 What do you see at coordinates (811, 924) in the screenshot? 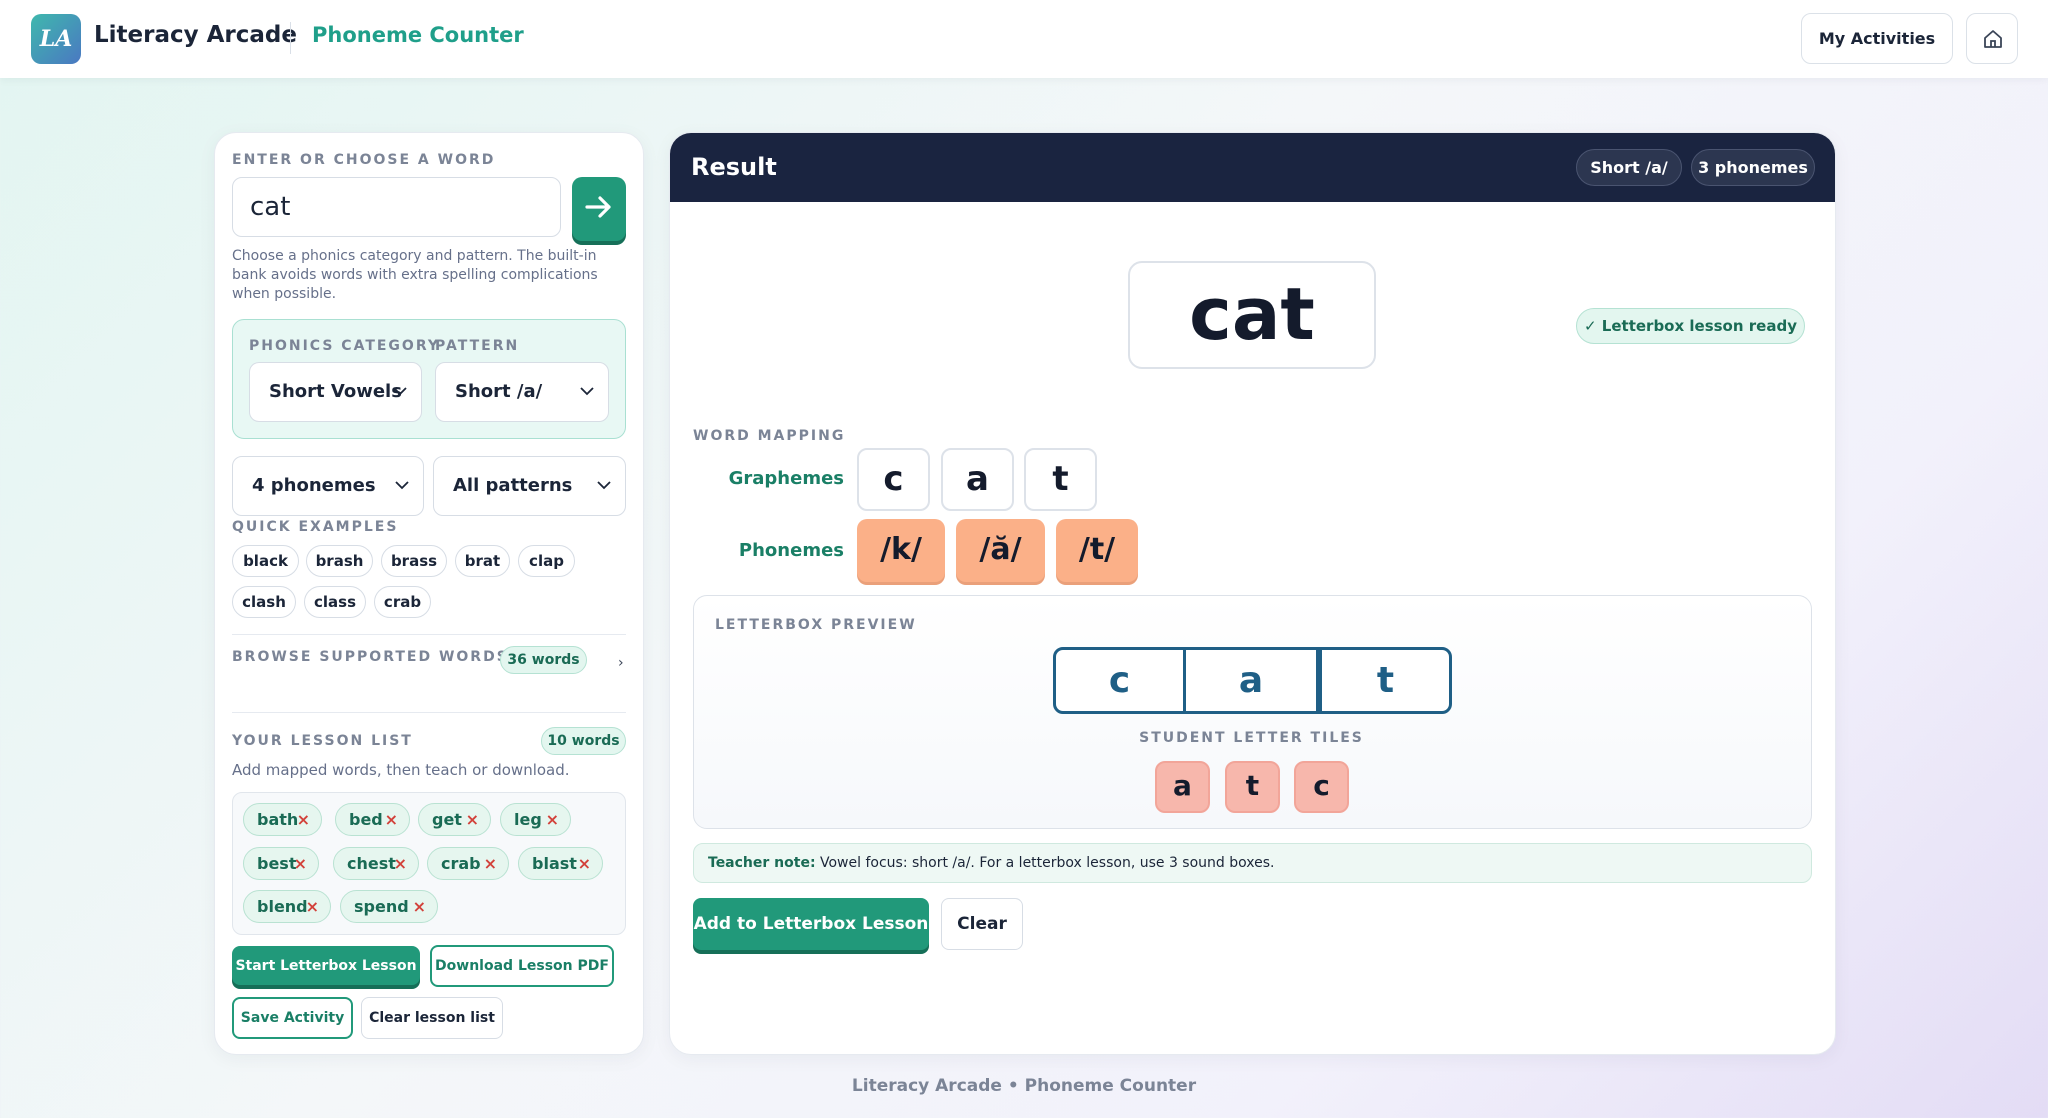
I see `add-to-letterbox-button: Add to Letterbox Lesson` at bounding box center [811, 924].